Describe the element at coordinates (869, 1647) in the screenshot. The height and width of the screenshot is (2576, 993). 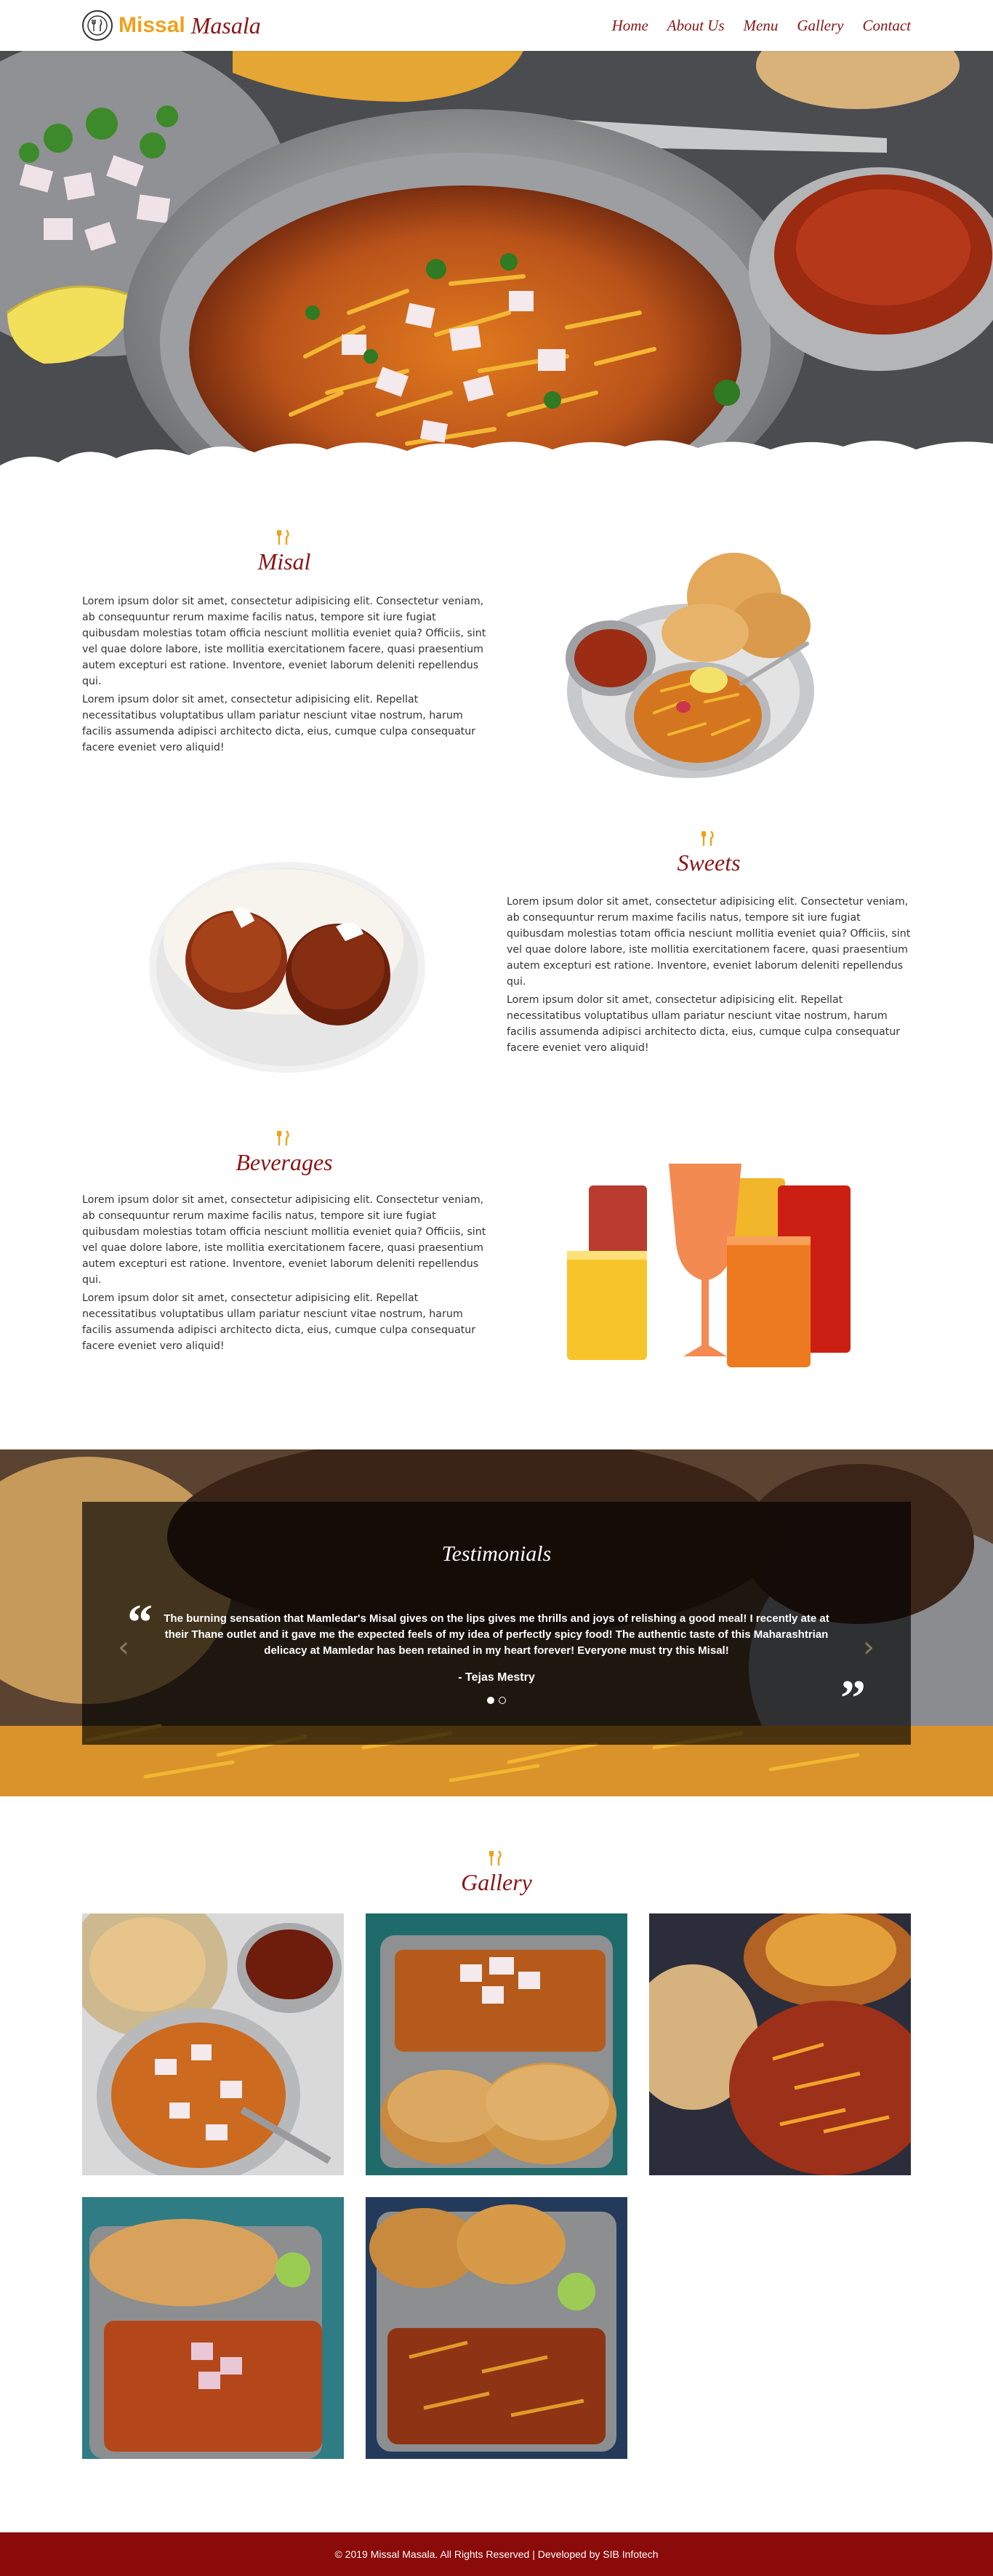
I see `carousel-next-arrow-icon: ›` at that location.